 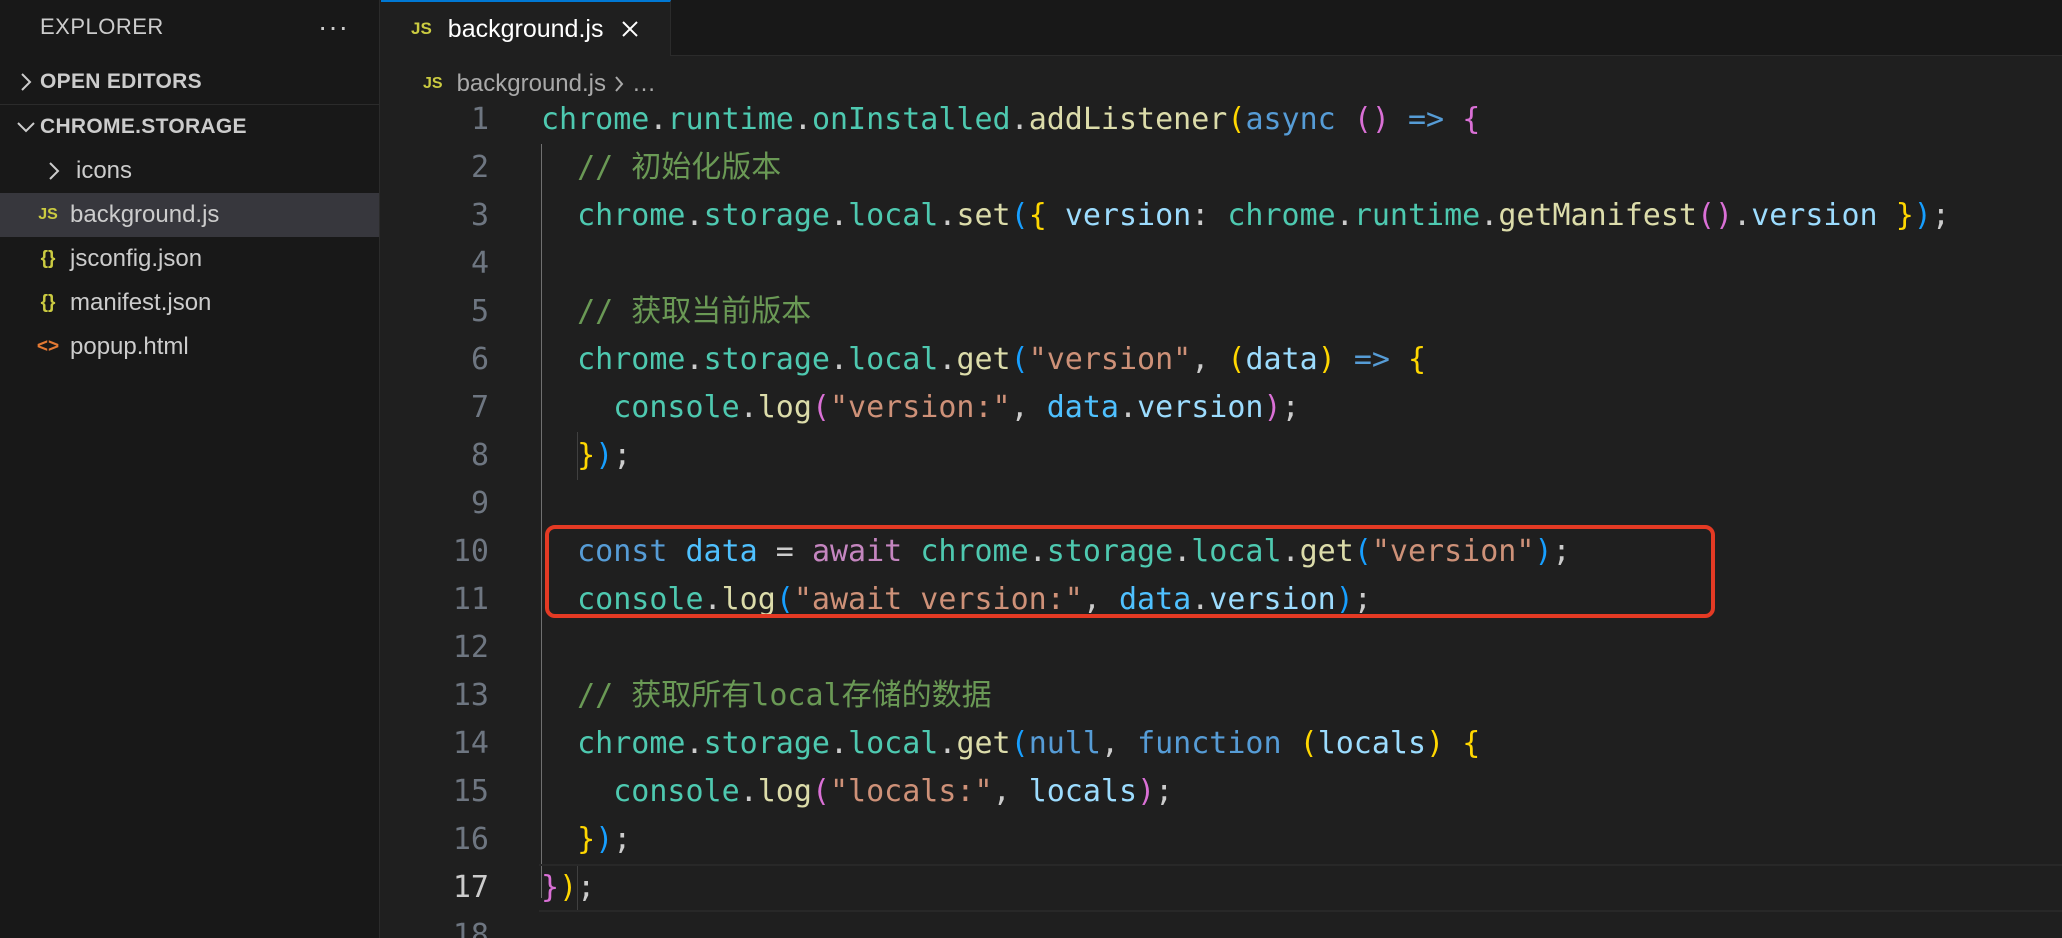 I want to click on tree-item-jsconfig-json: {} jsconfig.json, so click(x=189, y=259).